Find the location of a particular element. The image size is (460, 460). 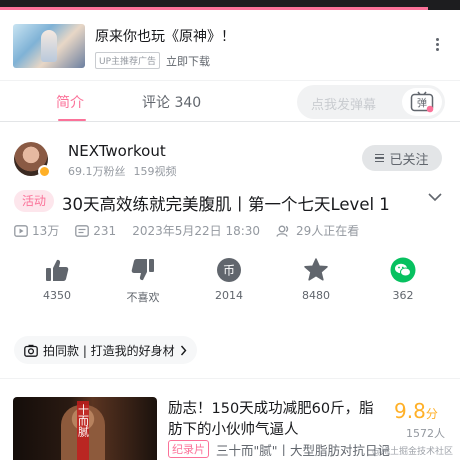

danmaku-count-icon is located at coordinates (82, 230).